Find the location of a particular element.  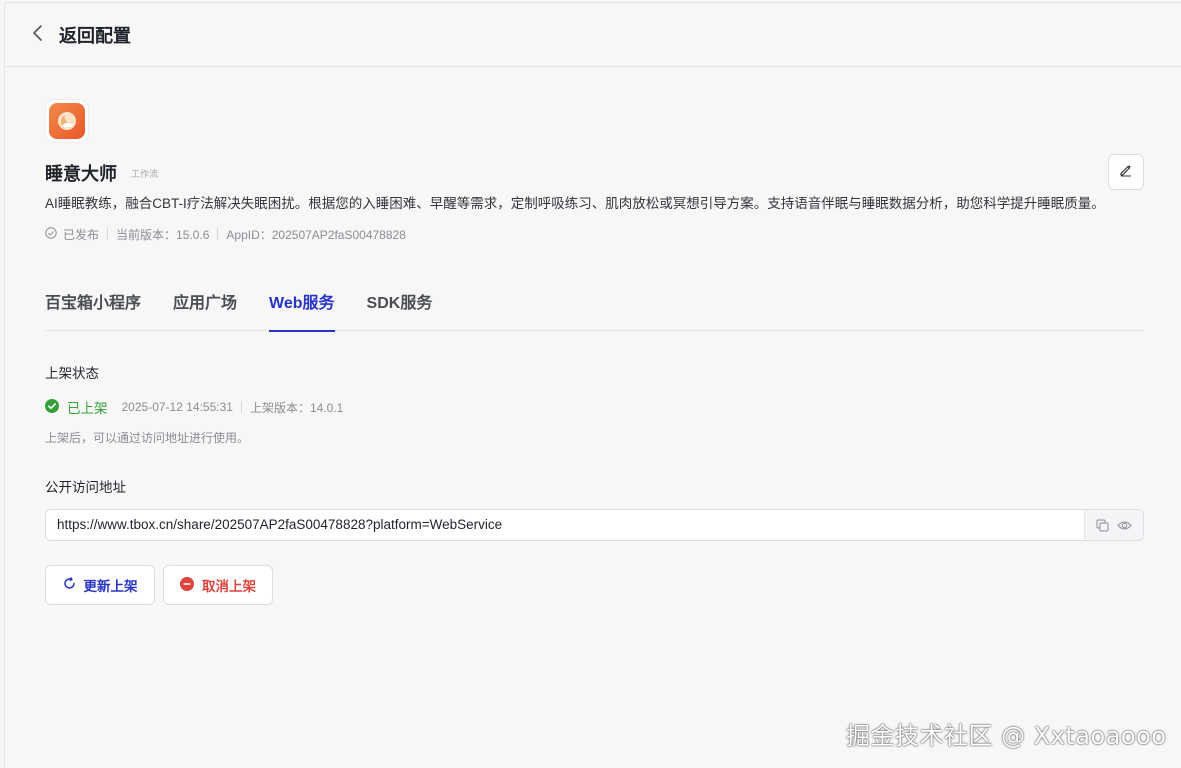

tab-sdk-service: SDK服务 is located at coordinates (400, 309).